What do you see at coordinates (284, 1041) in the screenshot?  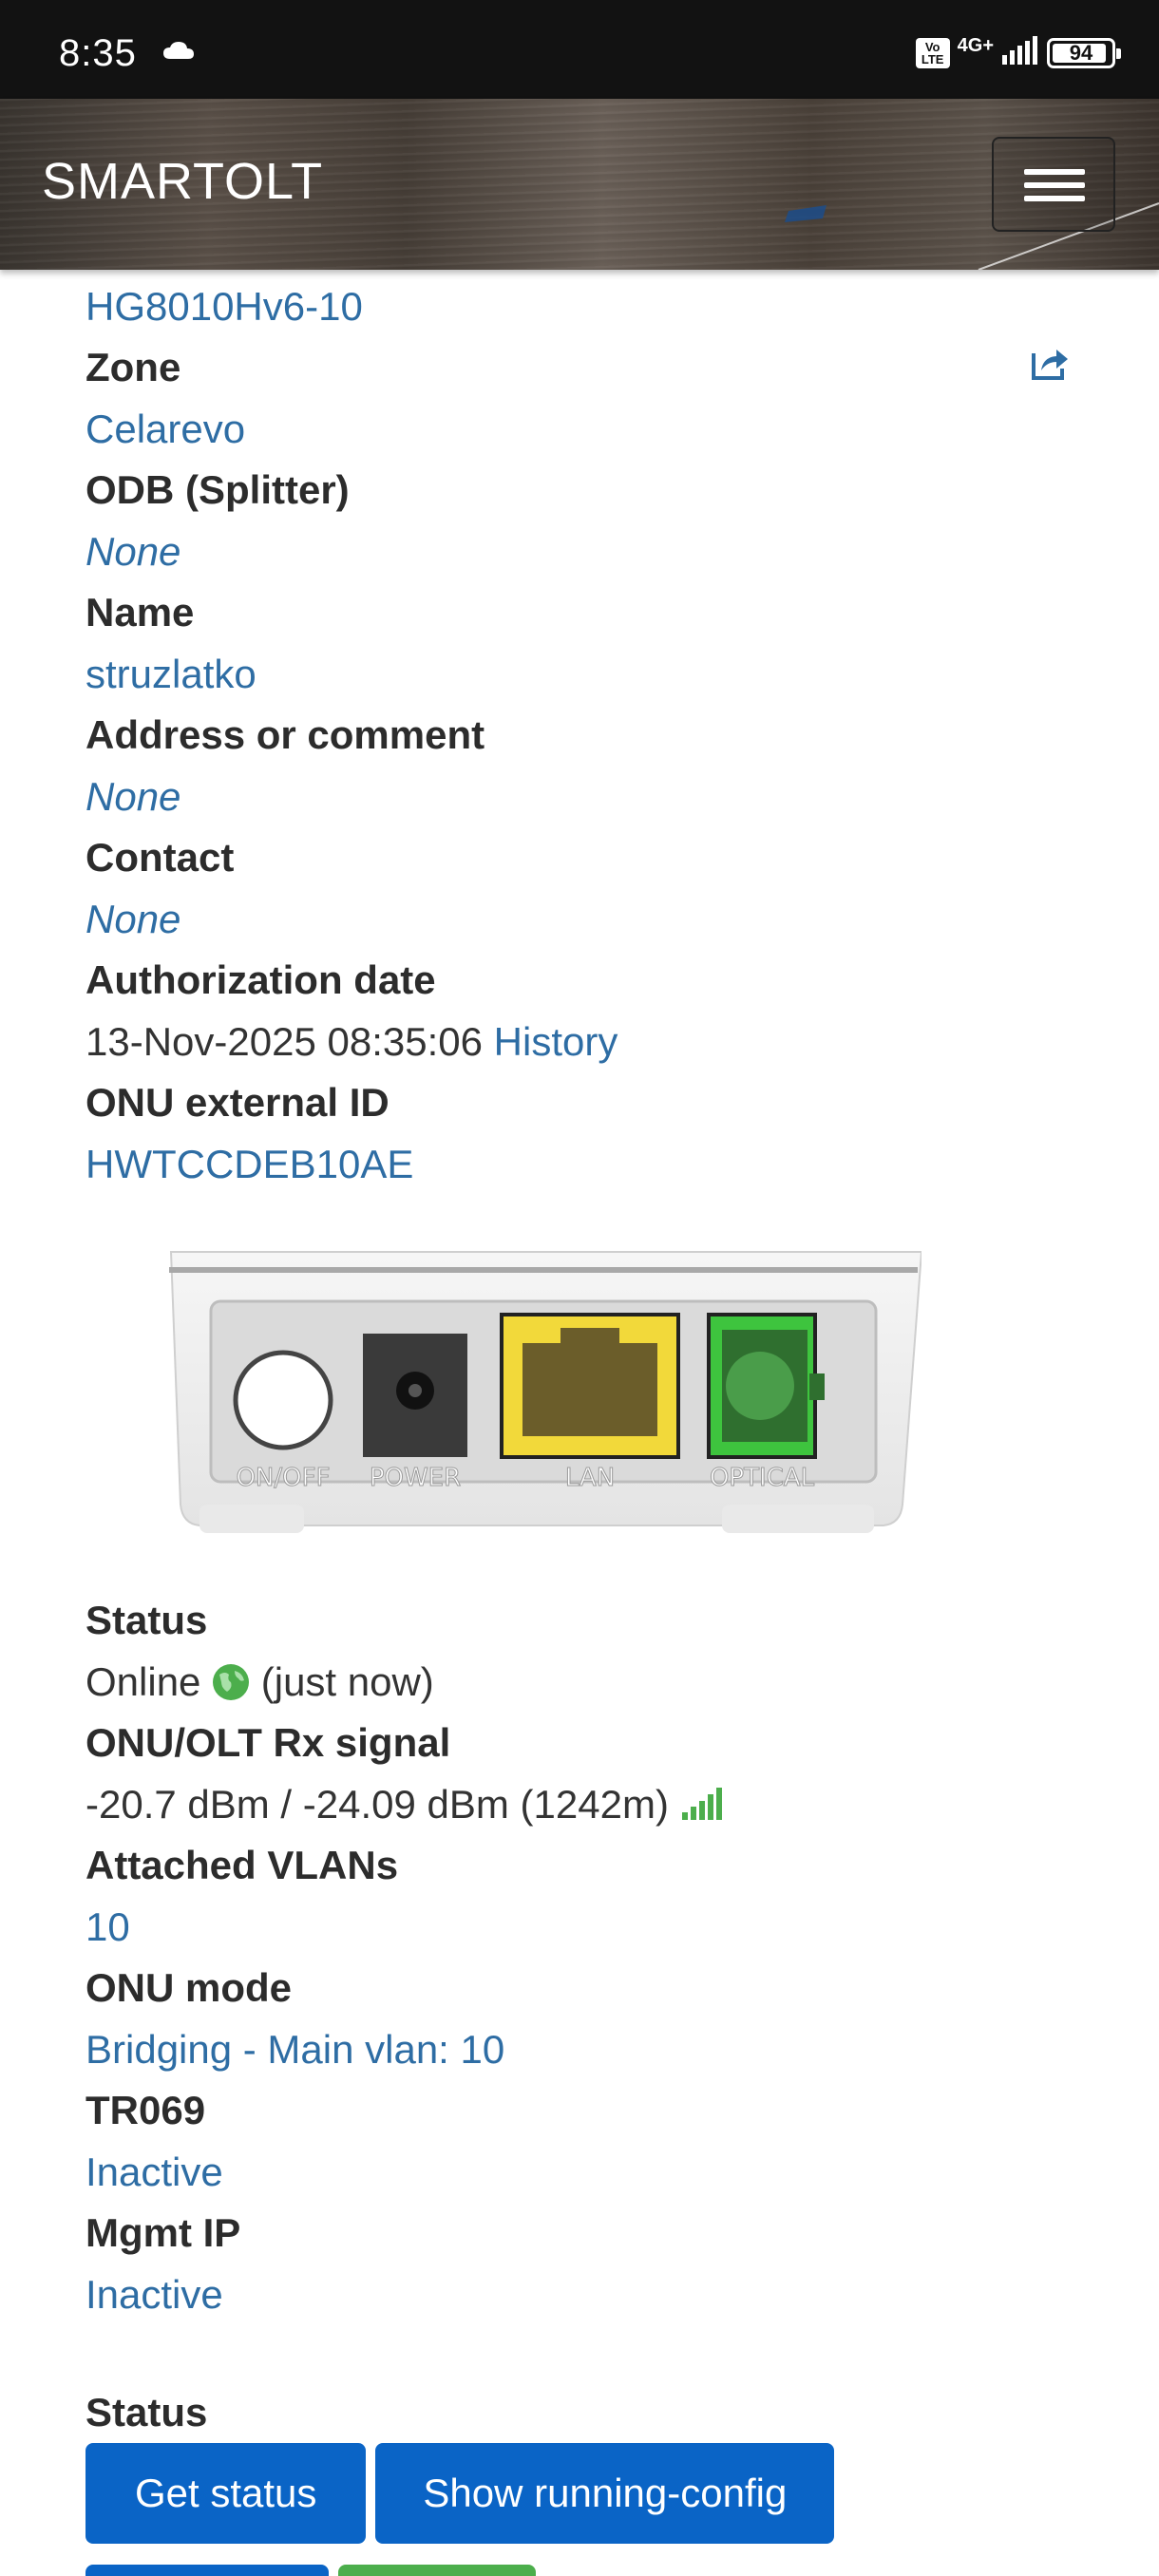 I see `authorization-date: 13-Nov-2025 08:35:06` at bounding box center [284, 1041].